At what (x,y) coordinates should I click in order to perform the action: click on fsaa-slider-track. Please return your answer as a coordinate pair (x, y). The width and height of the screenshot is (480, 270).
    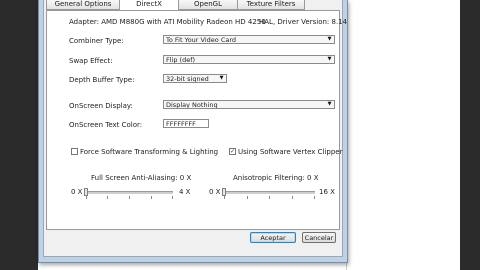
    Looking at the image, I should click on (129, 193).